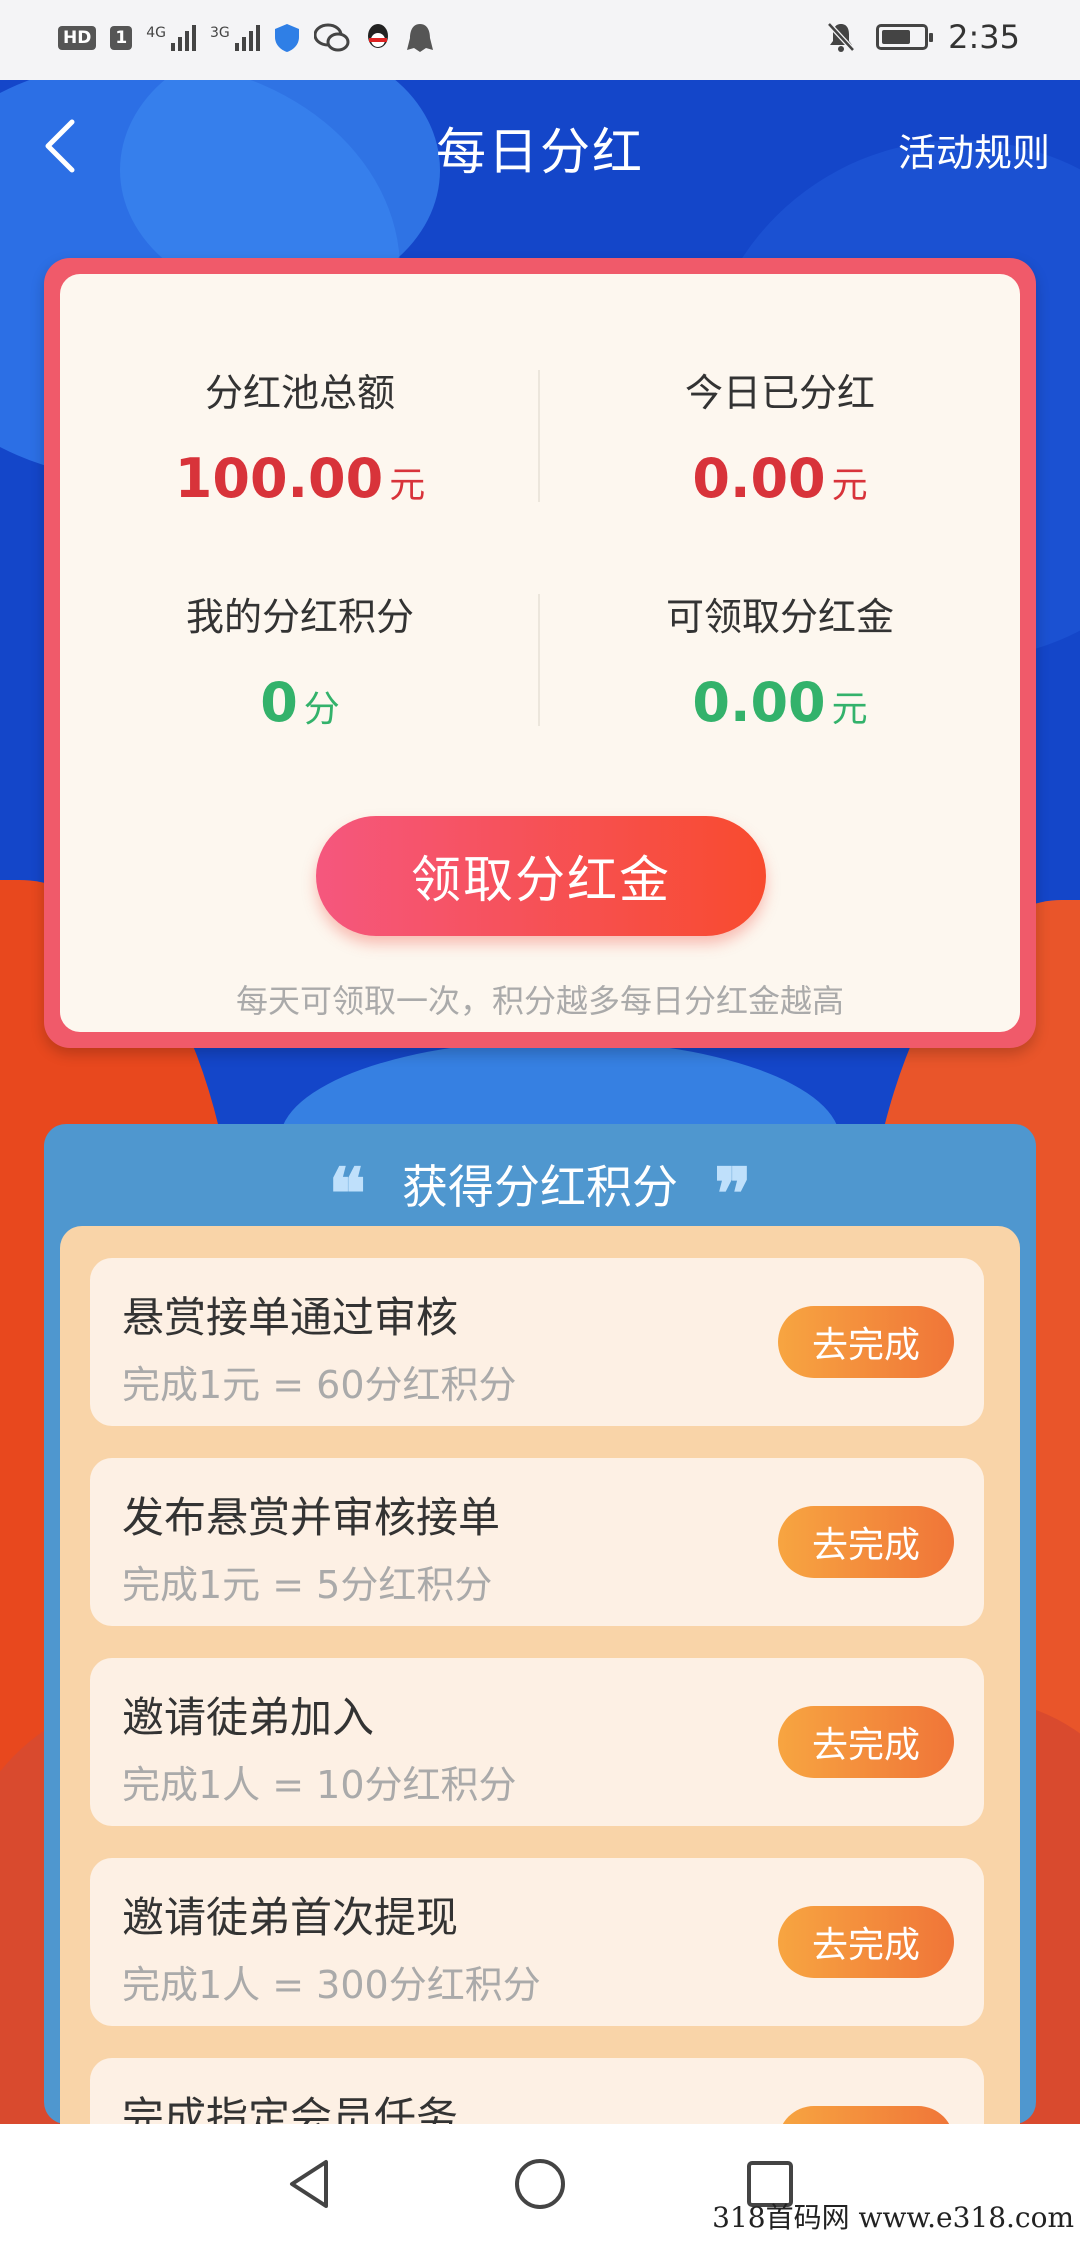 Image resolution: width=1080 pixels, height=2244 pixels. What do you see at coordinates (331, 37) in the screenshot?
I see `wechat-icon` at bounding box center [331, 37].